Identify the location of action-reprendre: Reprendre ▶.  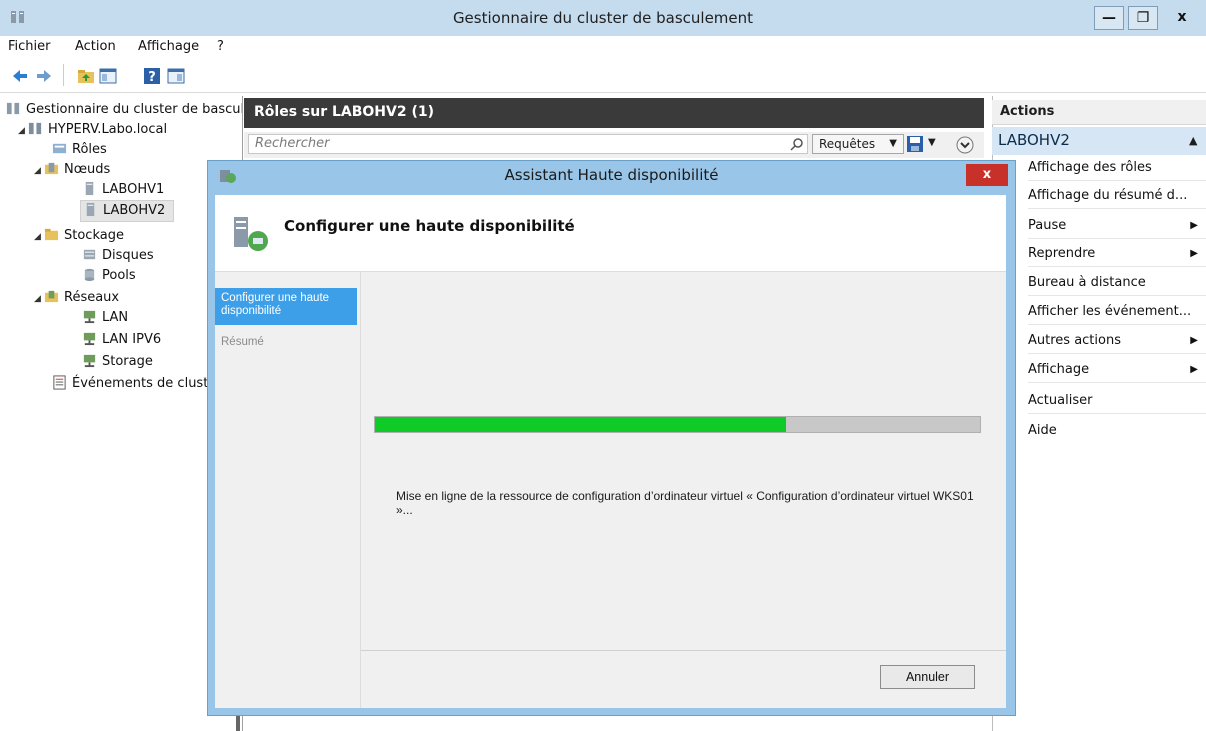
(1117, 254).